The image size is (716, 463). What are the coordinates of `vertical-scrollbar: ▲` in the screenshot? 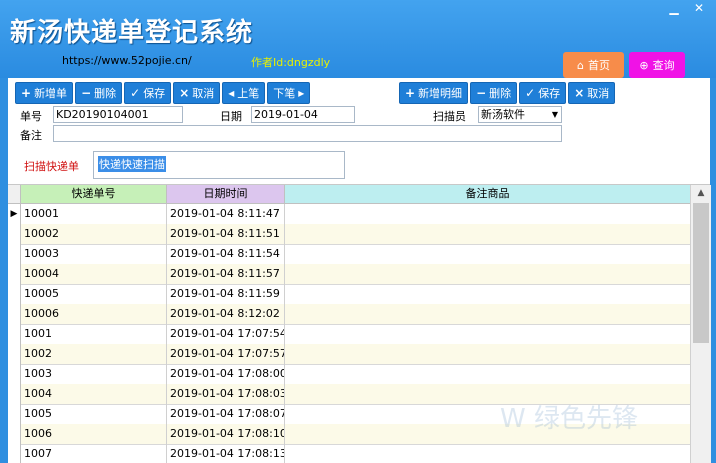 It's located at (700, 324).